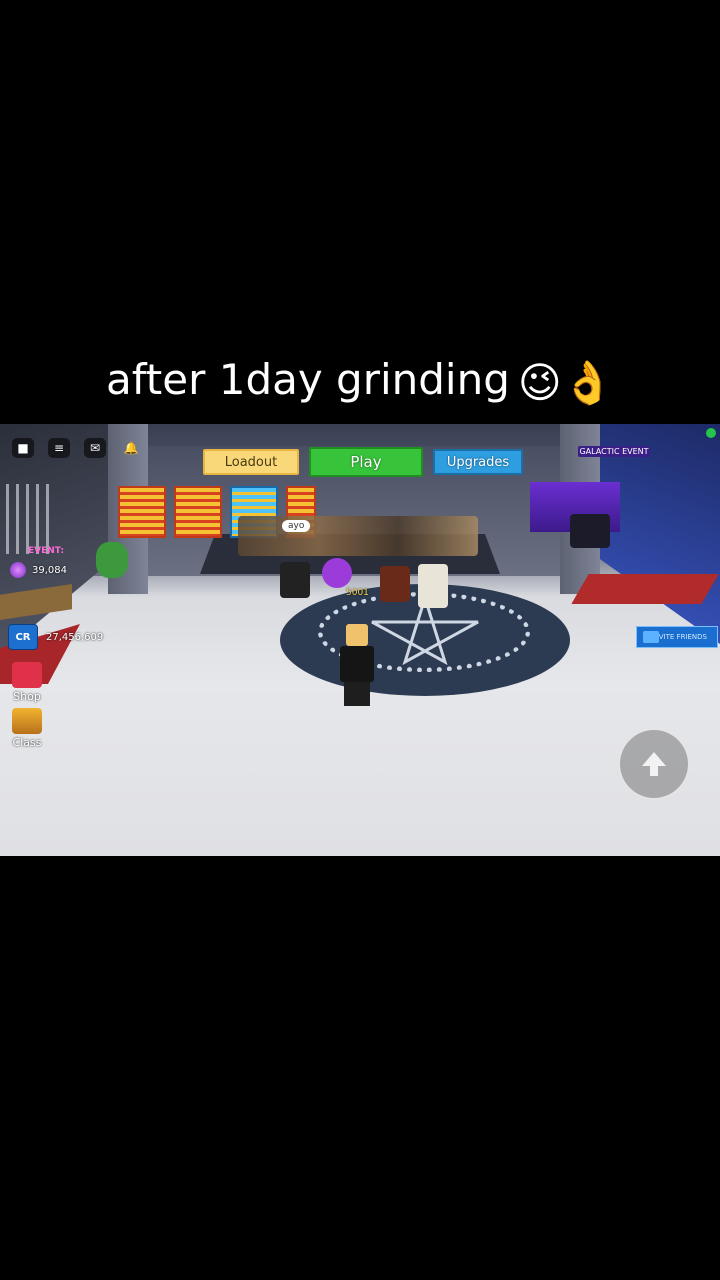 The image size is (720, 1280). Describe the element at coordinates (95, 448) in the screenshot. I see `chat-icon: ✉` at that location.